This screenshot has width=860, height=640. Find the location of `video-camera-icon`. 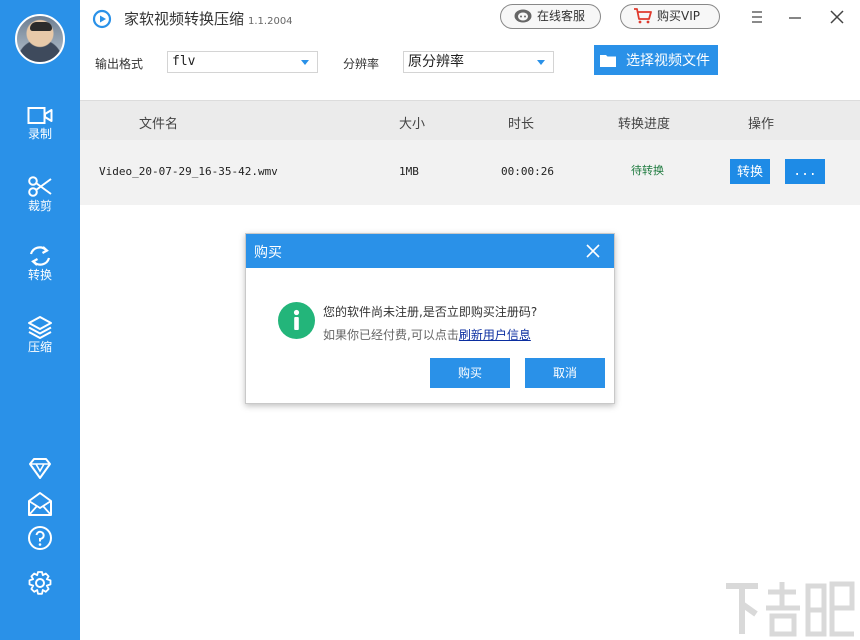

video-camera-icon is located at coordinates (40, 115).